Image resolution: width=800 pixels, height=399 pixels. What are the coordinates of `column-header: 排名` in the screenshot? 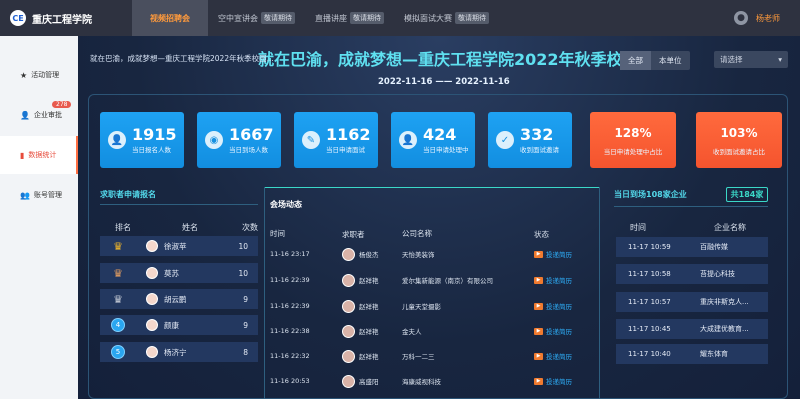 It's located at (123, 227).